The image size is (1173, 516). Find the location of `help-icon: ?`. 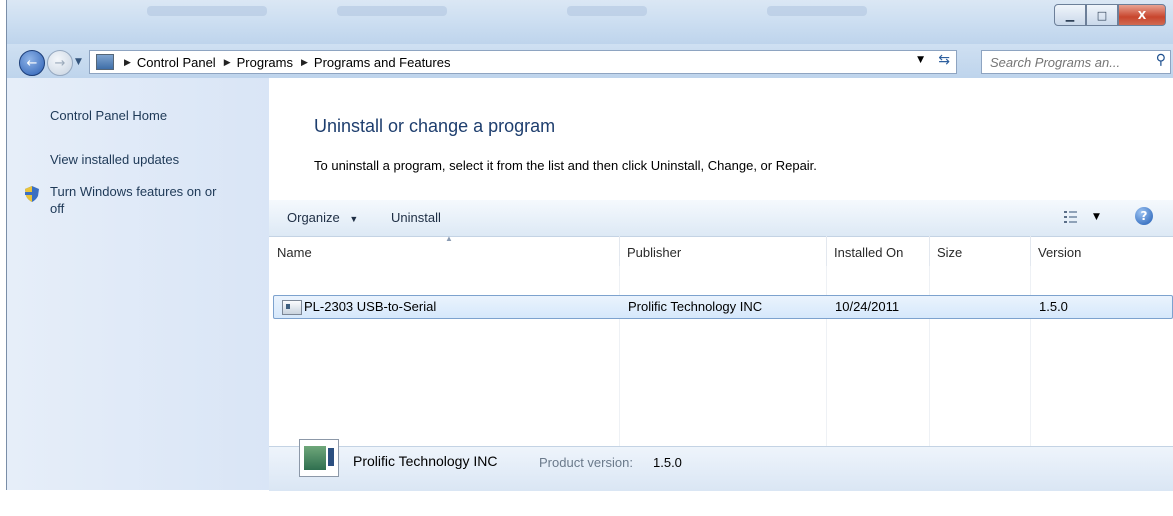

help-icon: ? is located at coordinates (1144, 216).